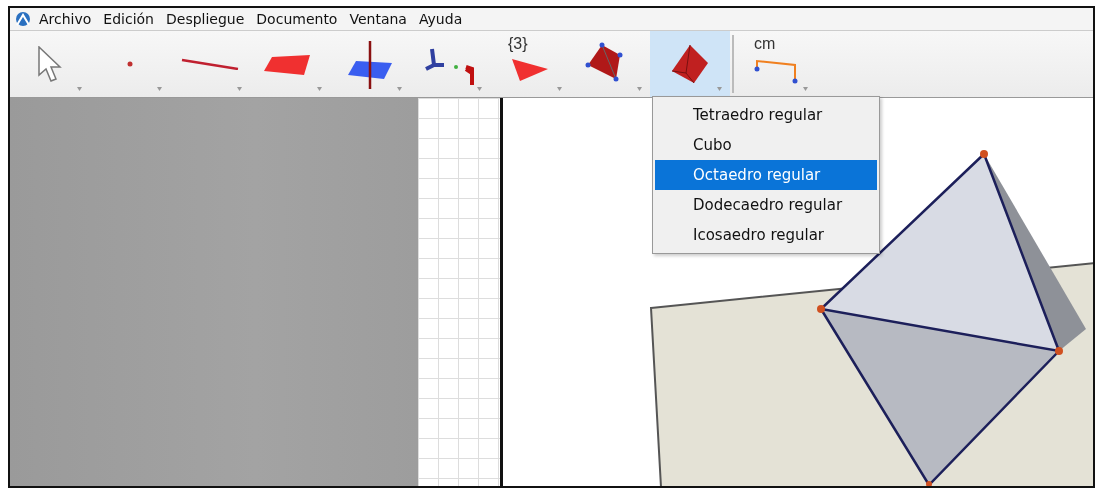 This screenshot has width=1103, height=490. I want to click on menu-item: Despliegue, so click(205, 19).